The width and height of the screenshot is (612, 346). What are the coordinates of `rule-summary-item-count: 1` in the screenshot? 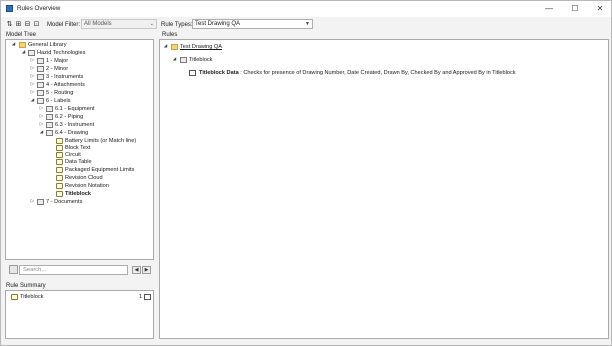 It's located at (141, 297).